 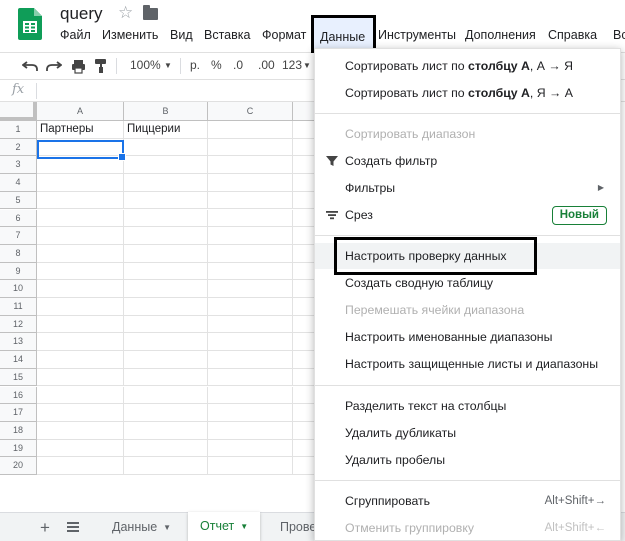 I want to click on row-header: 20, so click(x=18, y=466).